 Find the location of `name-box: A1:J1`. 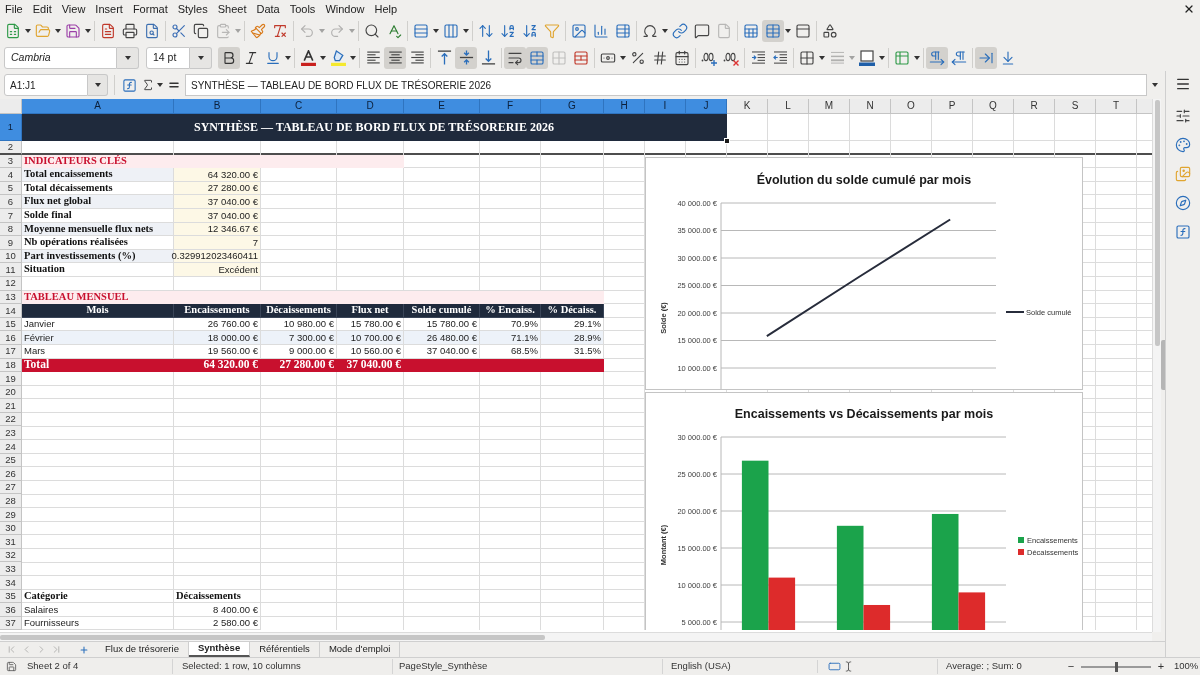

name-box: A1:J1 is located at coordinates (46, 85).